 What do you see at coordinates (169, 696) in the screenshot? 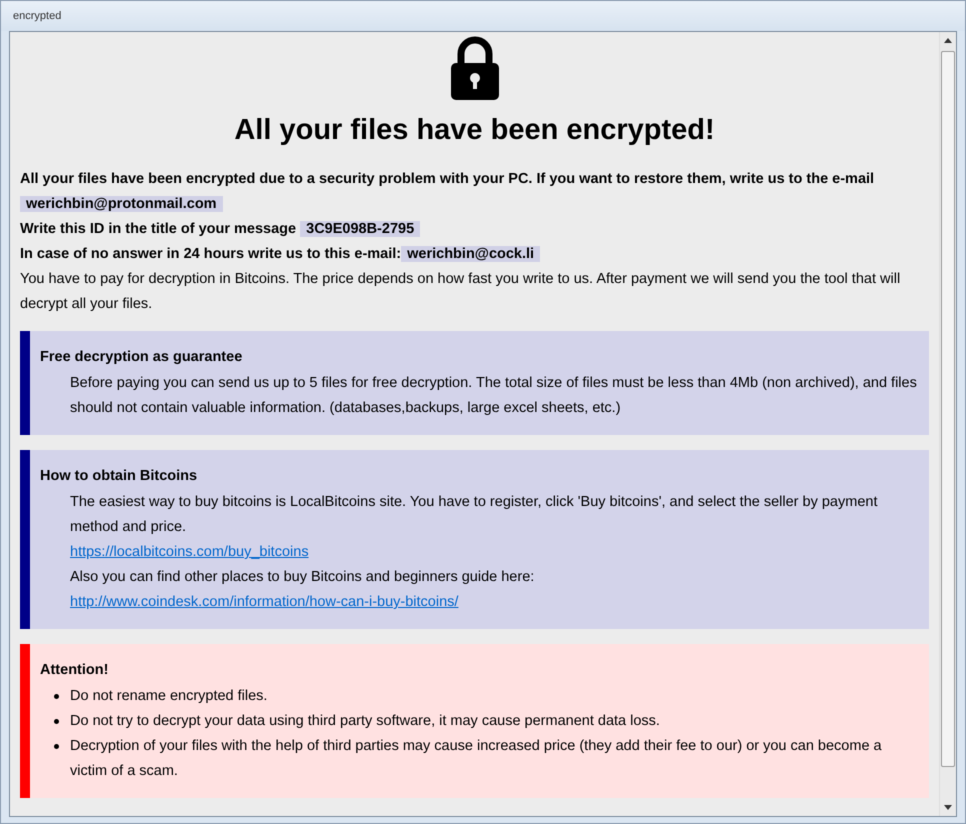
I see `bullet-text: Do not rename encrypted files.` at bounding box center [169, 696].